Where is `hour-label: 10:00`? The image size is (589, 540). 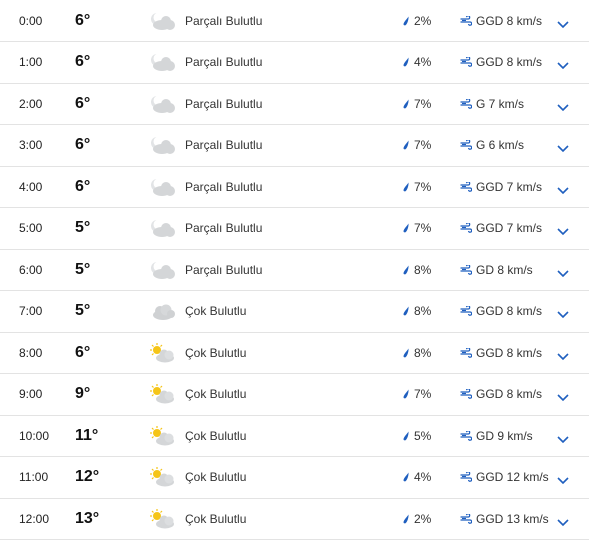 hour-label: 10:00 is located at coordinates (34, 435).